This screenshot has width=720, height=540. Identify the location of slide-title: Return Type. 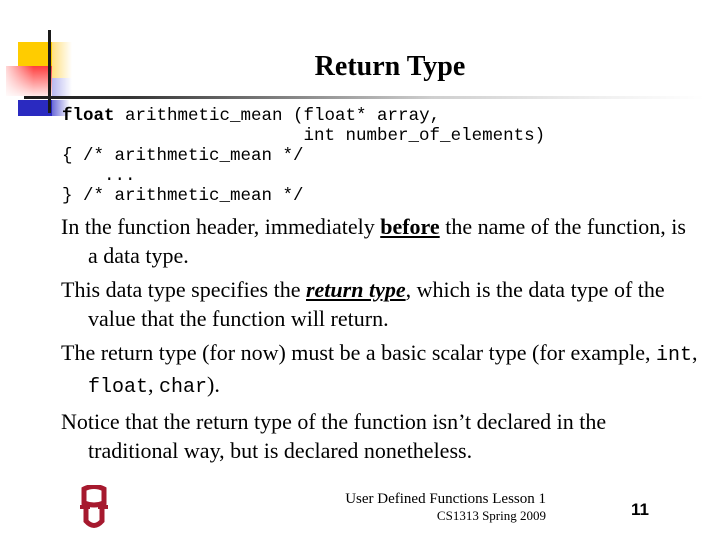
(390, 66).